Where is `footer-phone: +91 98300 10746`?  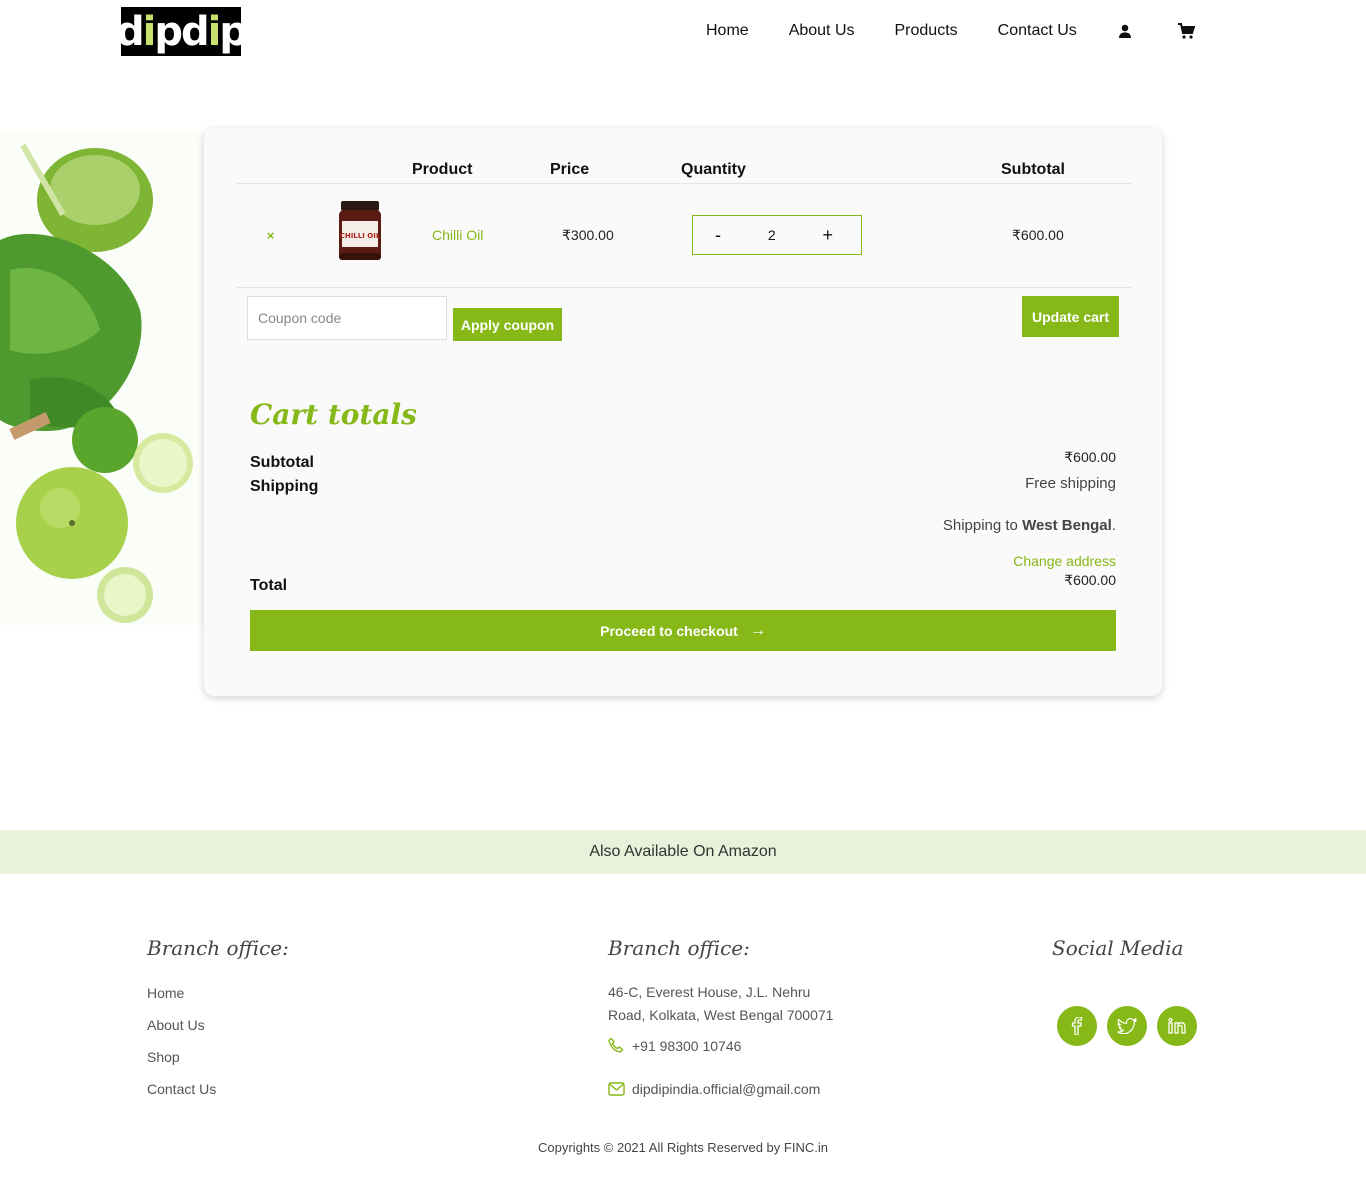 footer-phone: +91 98300 10746 is located at coordinates (674, 1045).